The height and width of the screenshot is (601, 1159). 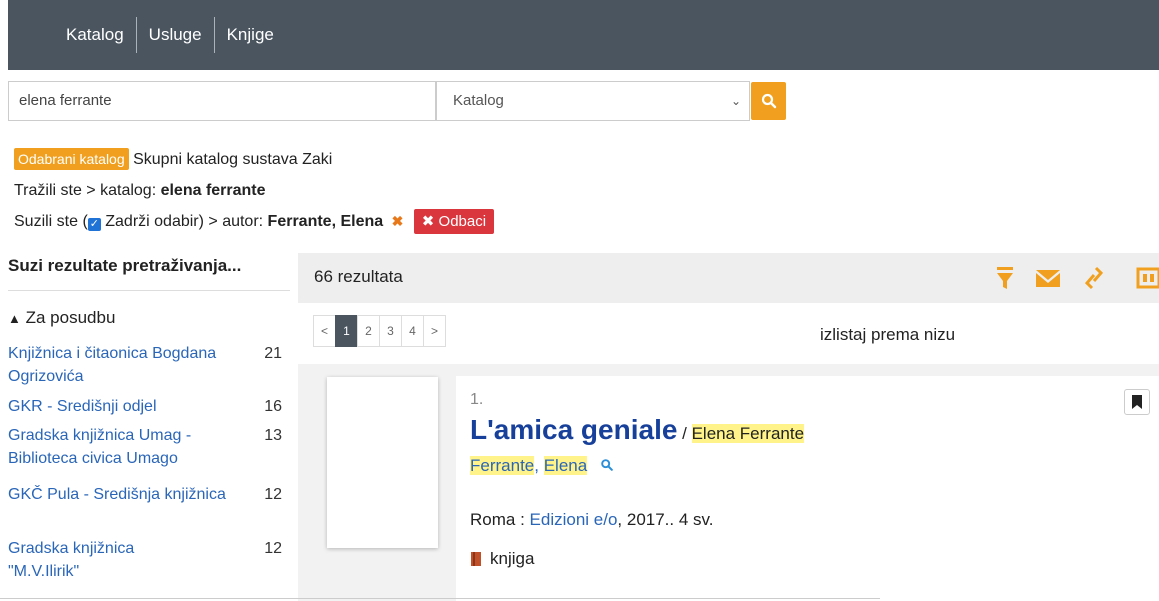 I want to click on author-given-link: Elena, so click(x=565, y=465).